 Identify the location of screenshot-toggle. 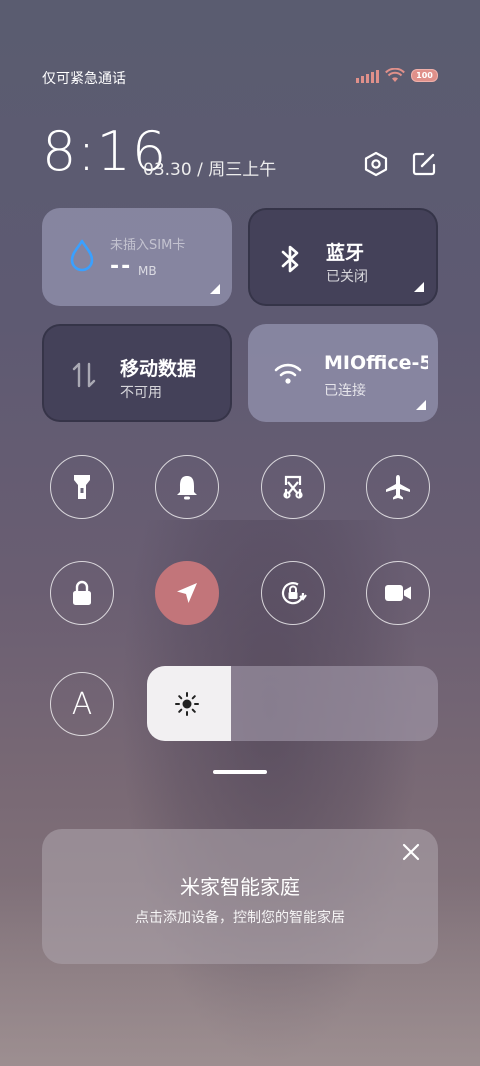
(293, 487).